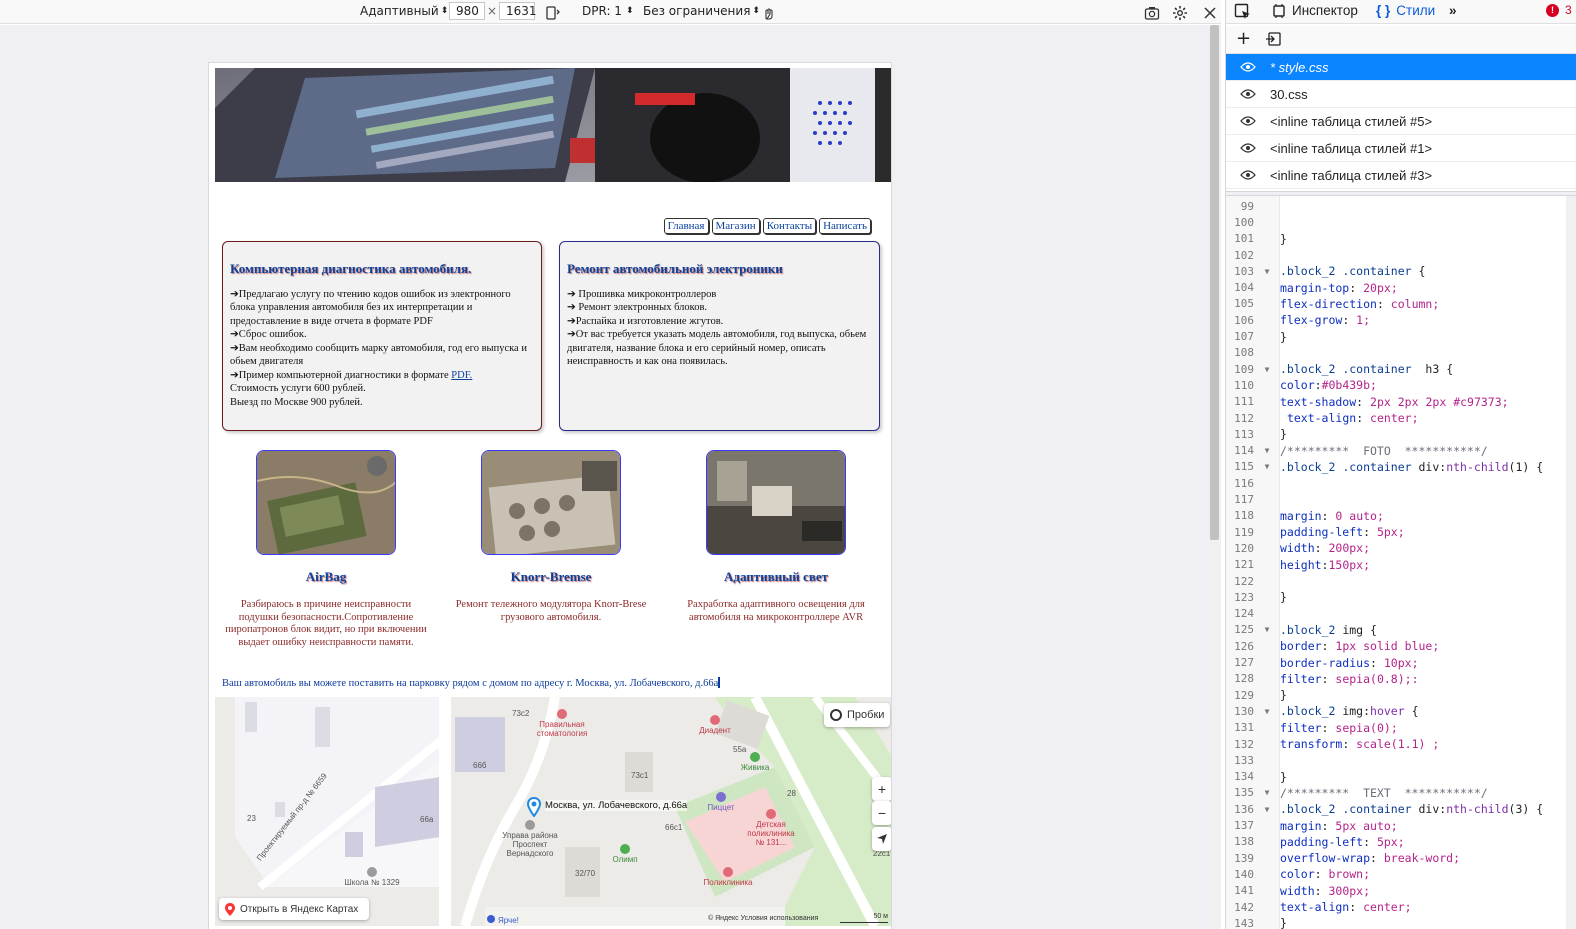 Image resolution: width=1576 pixels, height=929 pixels. I want to click on code-line: 122, so click(1396, 581).